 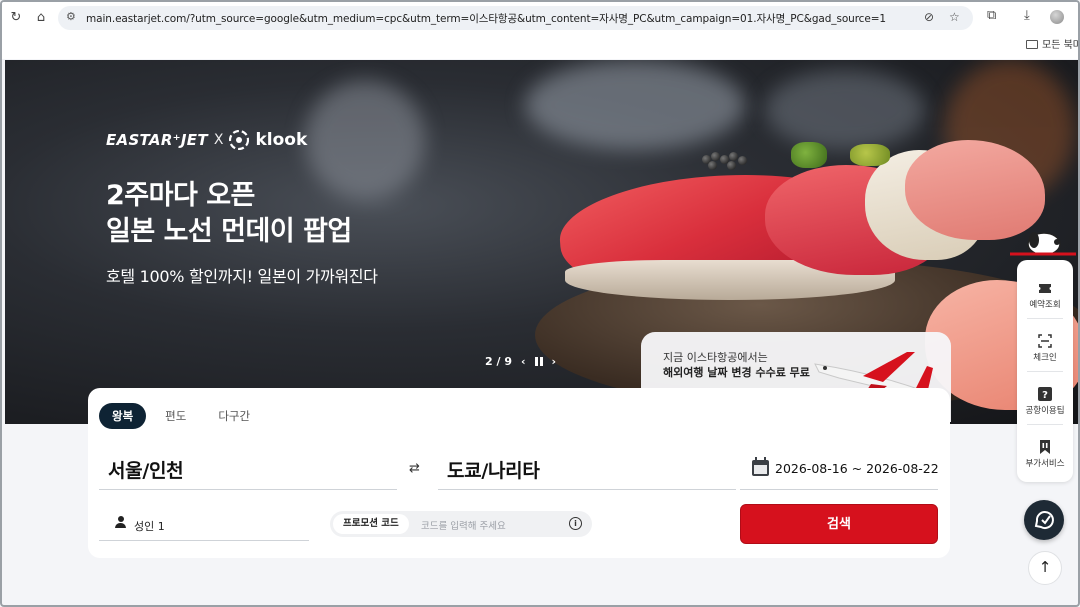 What do you see at coordinates (493, 471) in the screenshot?
I see `destination-value: 도쿄/나리타` at bounding box center [493, 471].